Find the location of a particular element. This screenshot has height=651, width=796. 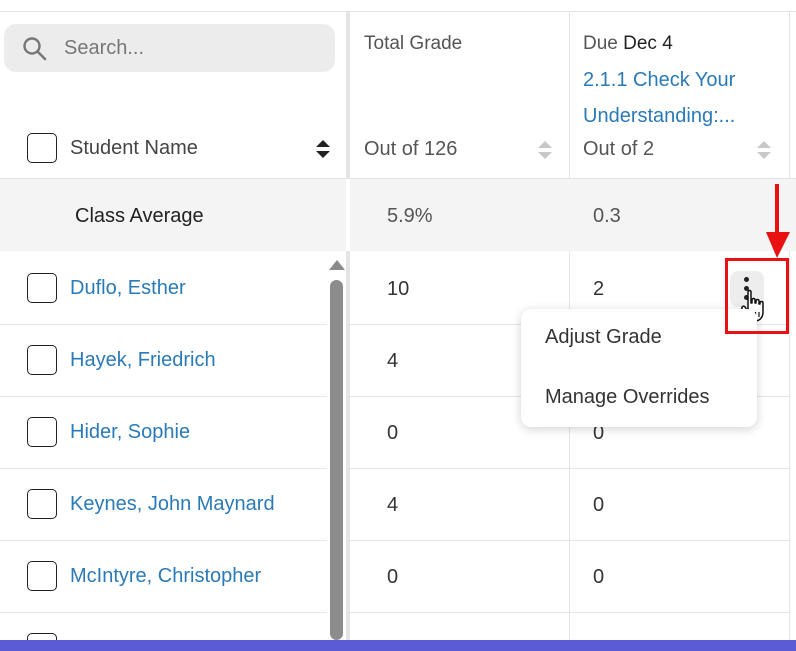

top-border is located at coordinates (398, 6).